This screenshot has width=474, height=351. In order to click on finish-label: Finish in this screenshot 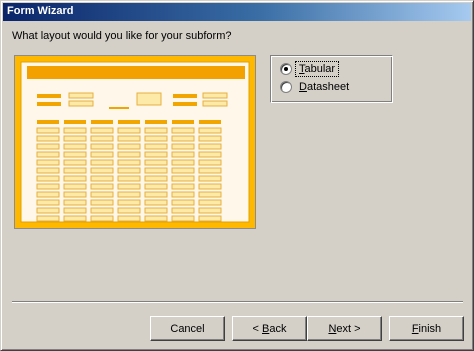, I will do `click(426, 329)`.